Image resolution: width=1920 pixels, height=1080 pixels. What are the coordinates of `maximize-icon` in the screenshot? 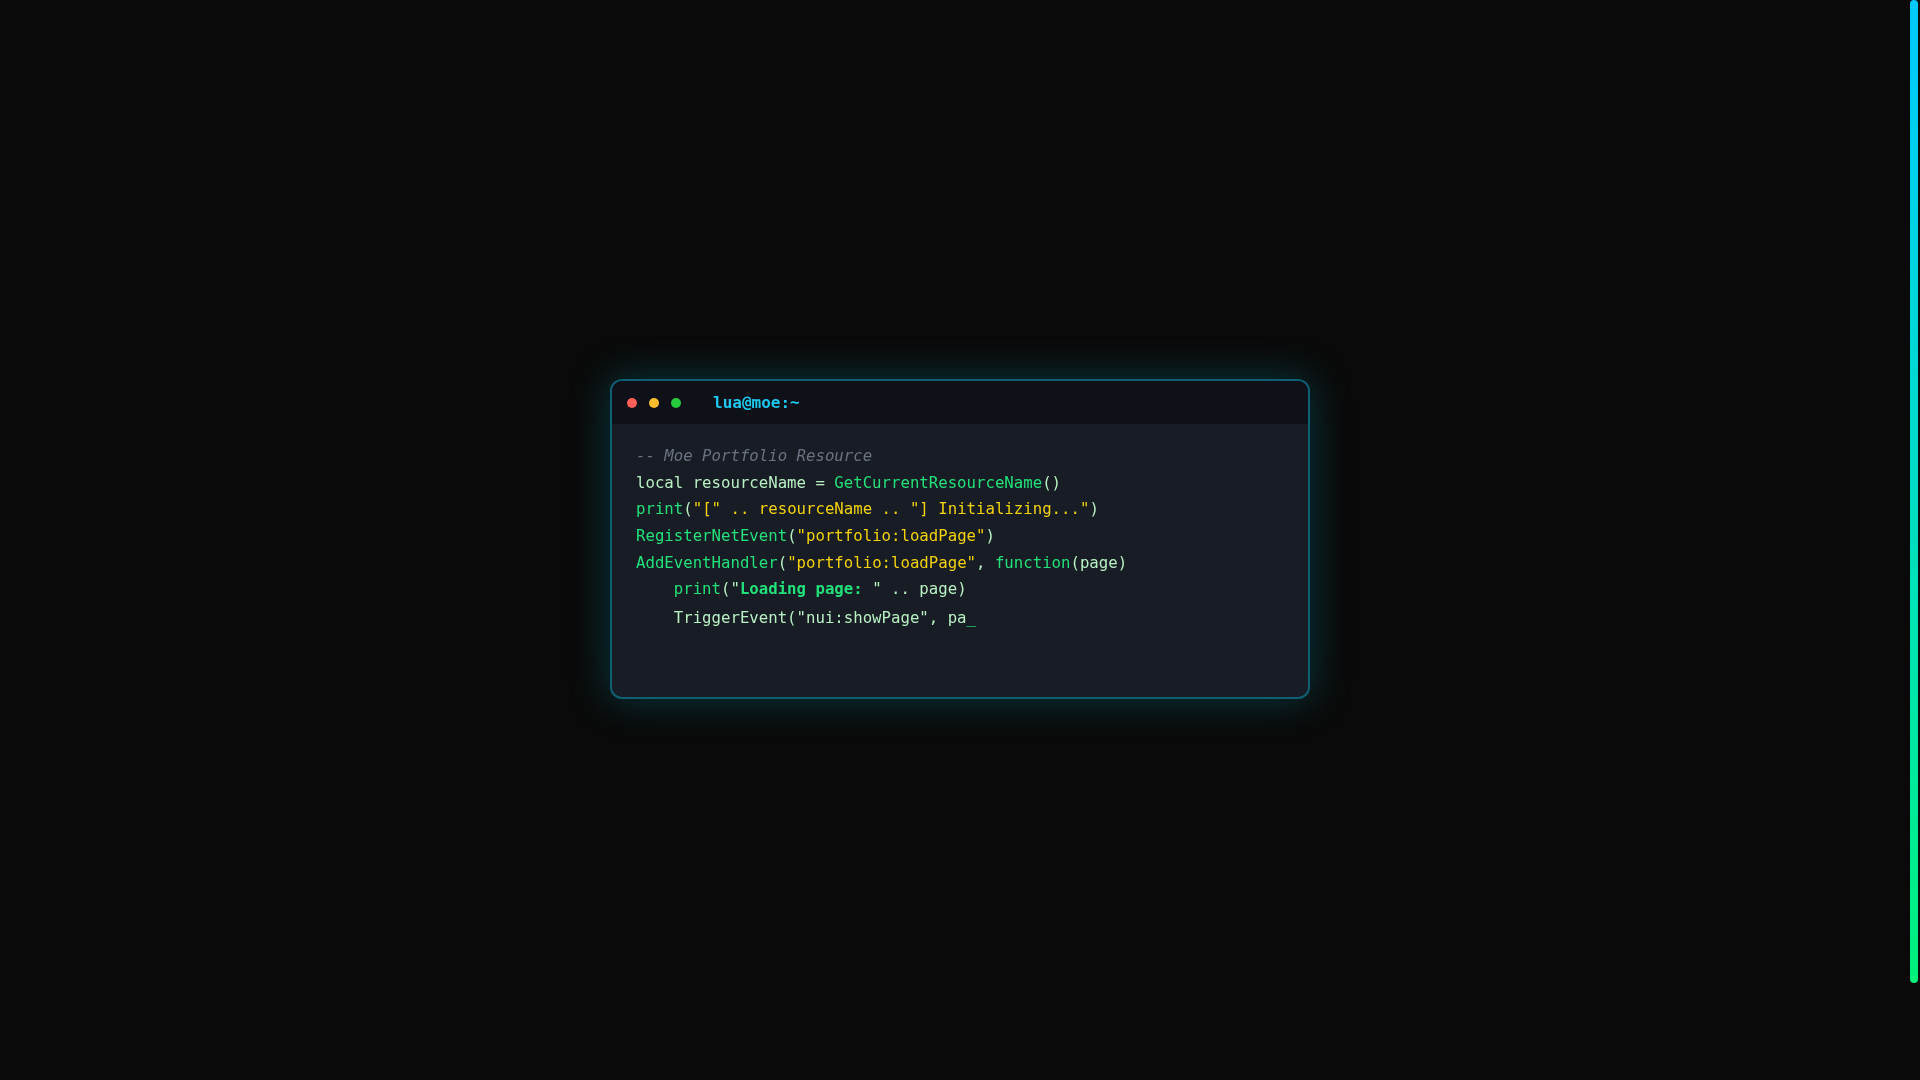 It's located at (676, 402).